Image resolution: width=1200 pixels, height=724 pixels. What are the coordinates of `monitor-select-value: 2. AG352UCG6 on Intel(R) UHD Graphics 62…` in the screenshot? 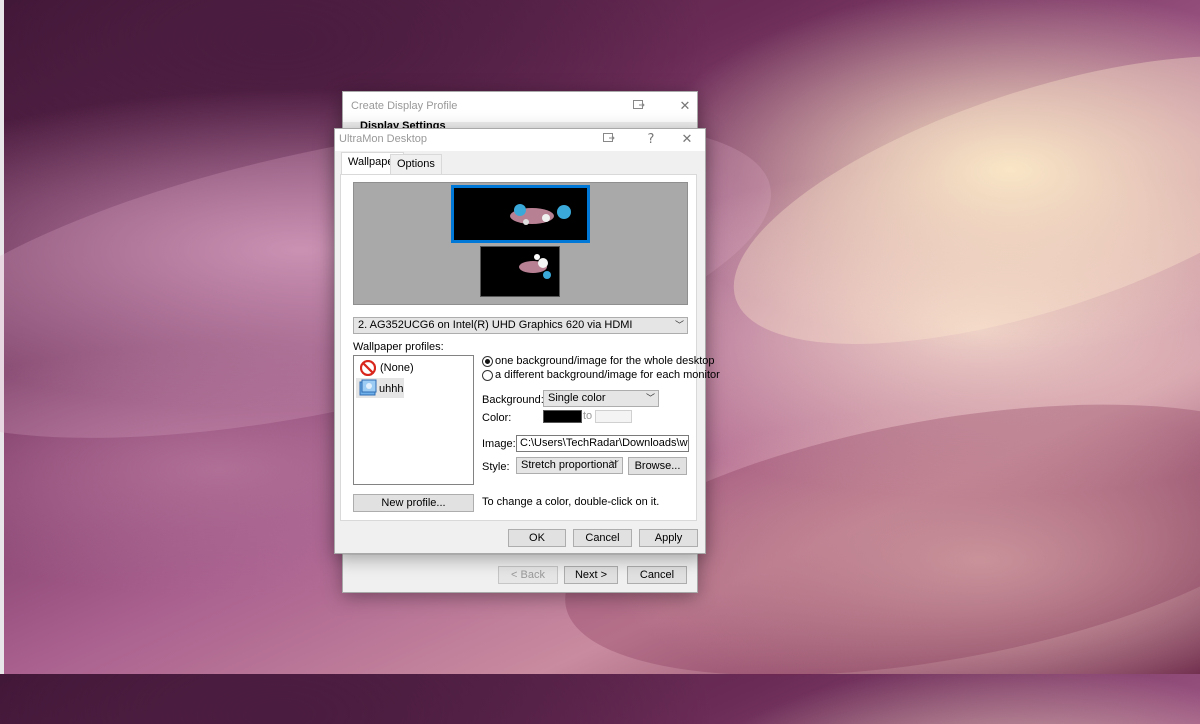 It's located at (495, 325).